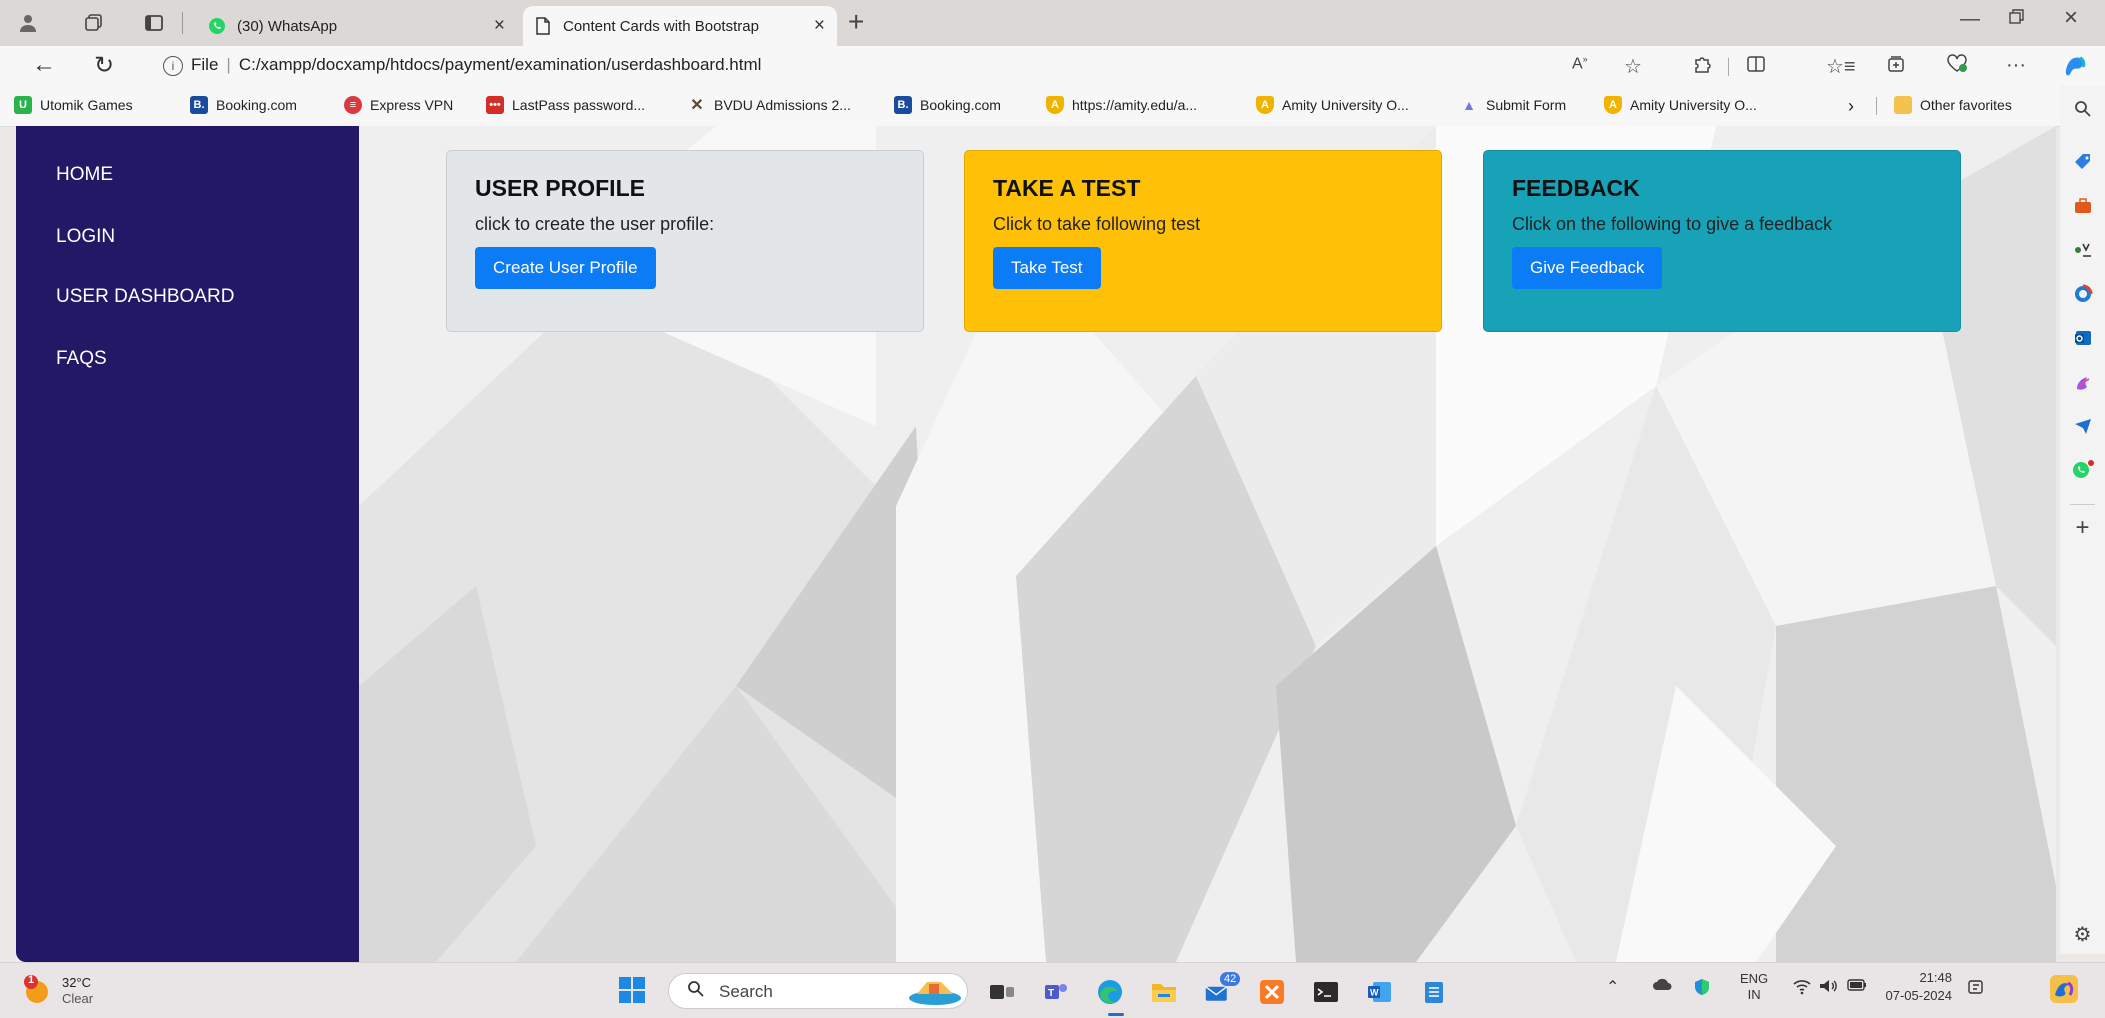 Image resolution: width=2105 pixels, height=1018 pixels. I want to click on workspaces-icon, so click(94, 23).